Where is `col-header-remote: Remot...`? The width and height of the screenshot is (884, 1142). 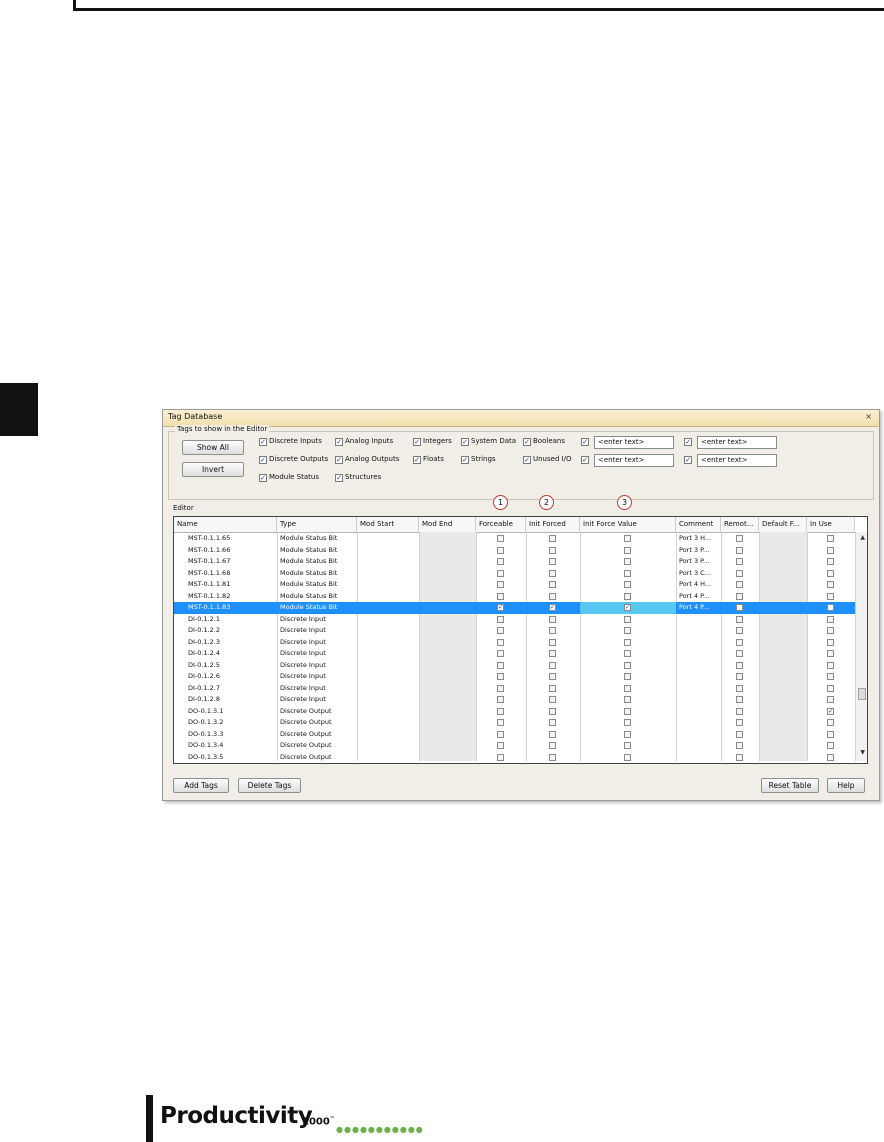
col-header-remote: Remot... is located at coordinates (740, 524).